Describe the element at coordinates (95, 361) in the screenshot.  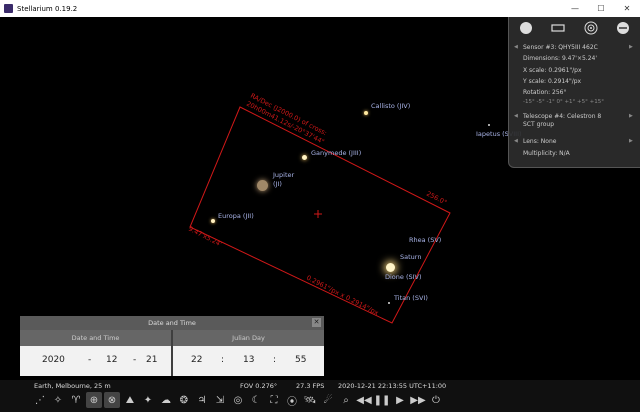
I see `date-fields: 2020 - 12 - 21` at that location.